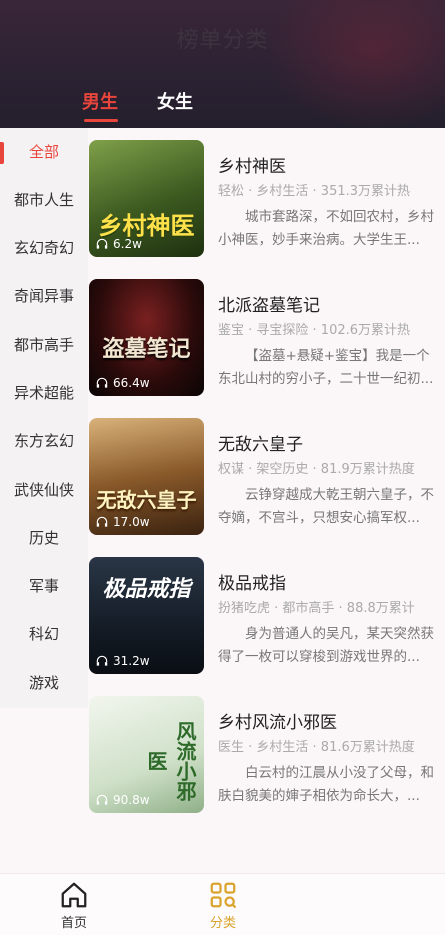 The height and width of the screenshot is (935, 445). Describe the element at coordinates (316, 608) in the screenshot. I see `book-meta: 扮猪吃虎 · 都市高手 · 88.8万累计` at that location.